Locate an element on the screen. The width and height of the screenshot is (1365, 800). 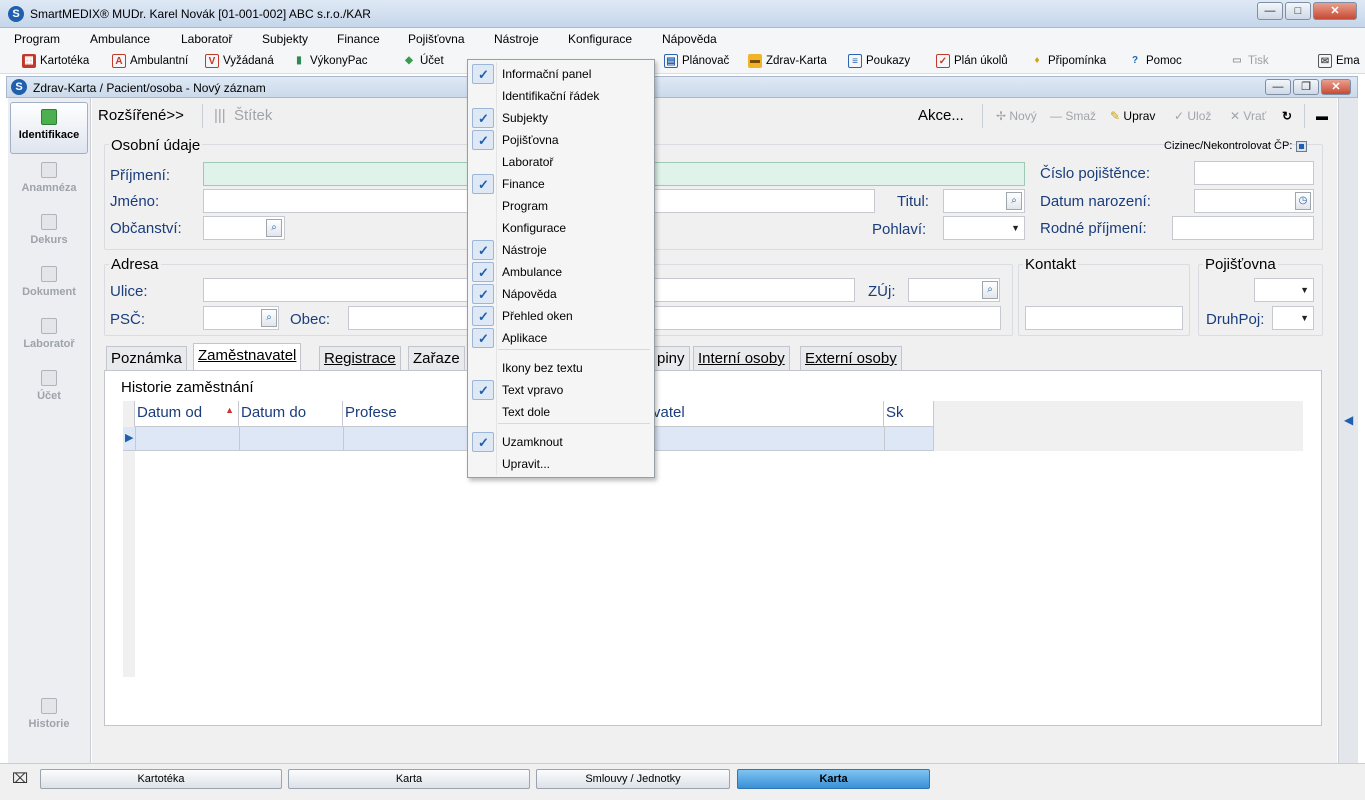
context-menu-item: Program is located at coordinates (561, 206).